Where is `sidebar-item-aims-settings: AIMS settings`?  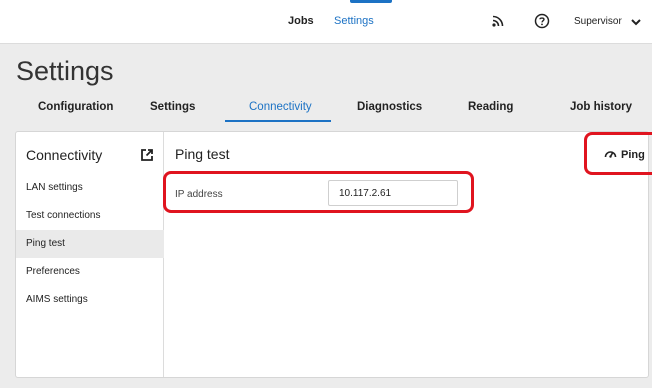 sidebar-item-aims-settings: AIMS settings is located at coordinates (90, 300).